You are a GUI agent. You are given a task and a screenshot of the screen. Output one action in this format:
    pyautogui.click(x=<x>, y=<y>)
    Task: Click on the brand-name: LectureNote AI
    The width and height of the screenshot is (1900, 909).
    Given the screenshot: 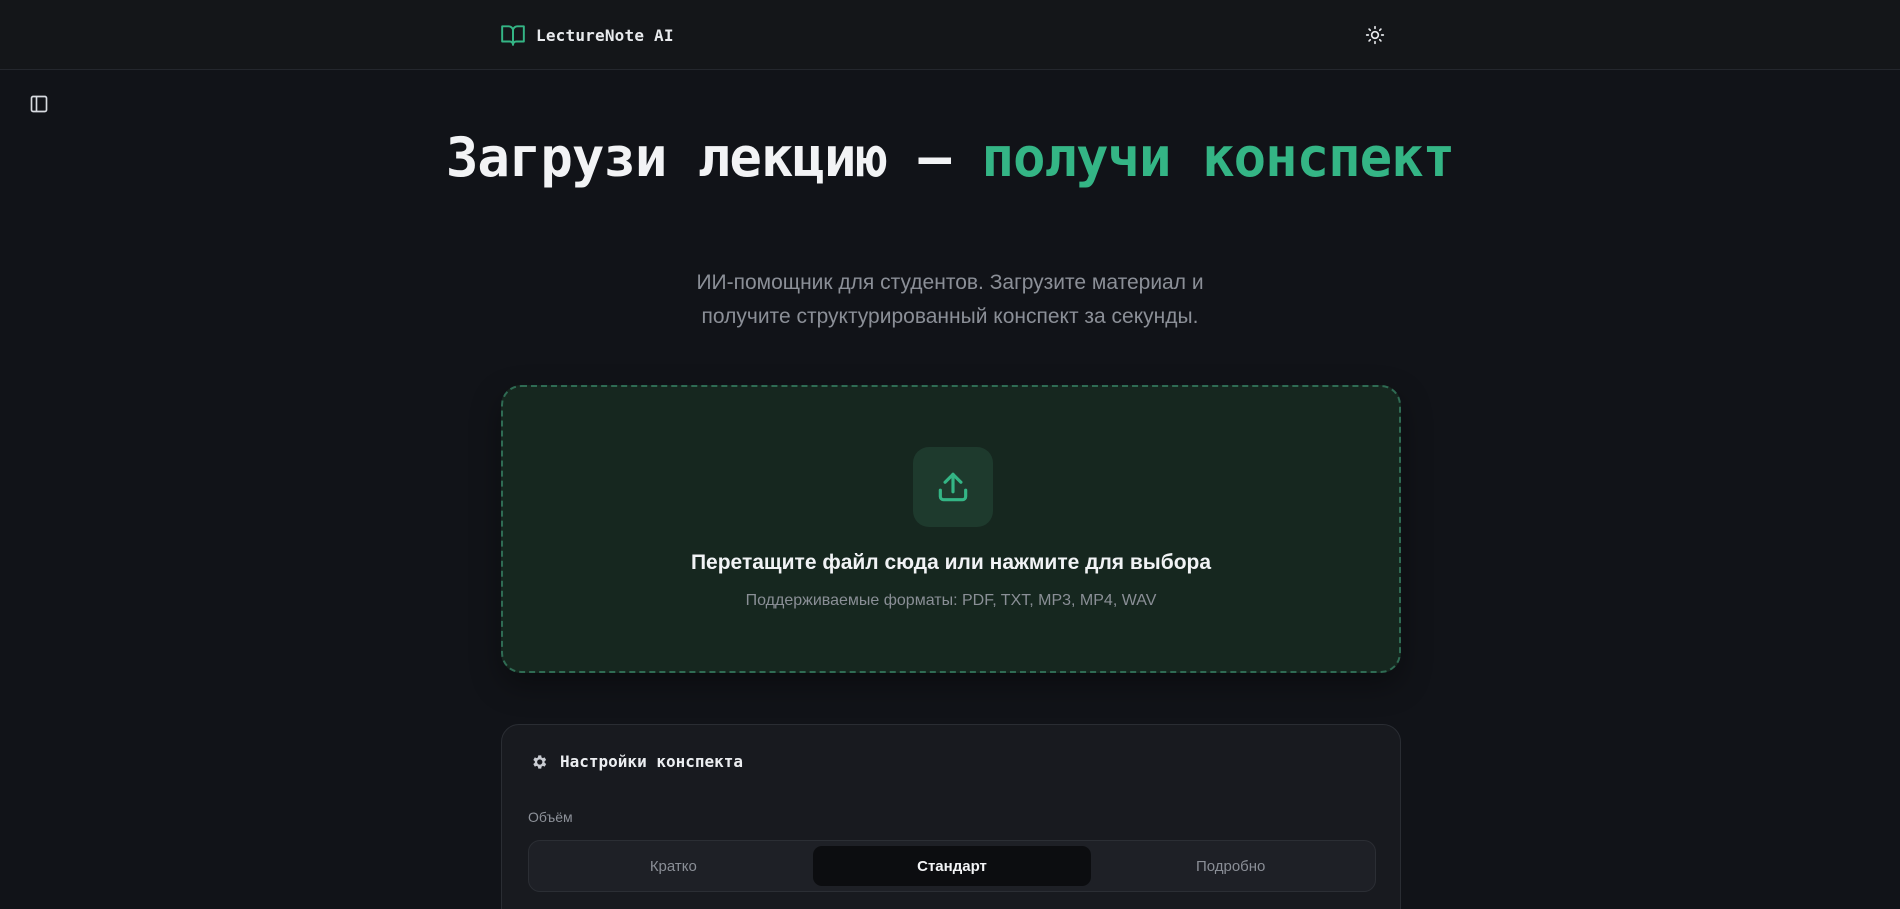 What is the action you would take?
    pyautogui.click(x=605, y=35)
    